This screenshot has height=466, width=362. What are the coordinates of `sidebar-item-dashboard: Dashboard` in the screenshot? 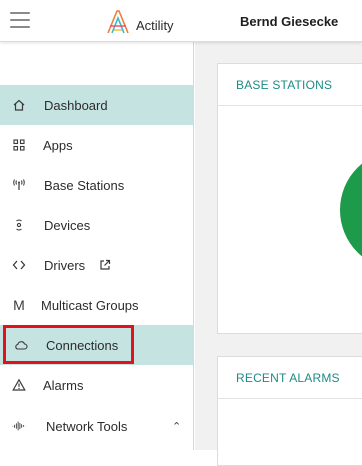 It's located at (97, 105).